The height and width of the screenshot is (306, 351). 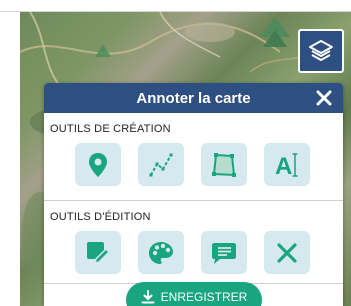 I want to click on text-icon-glyph: A, so click(x=283, y=165).